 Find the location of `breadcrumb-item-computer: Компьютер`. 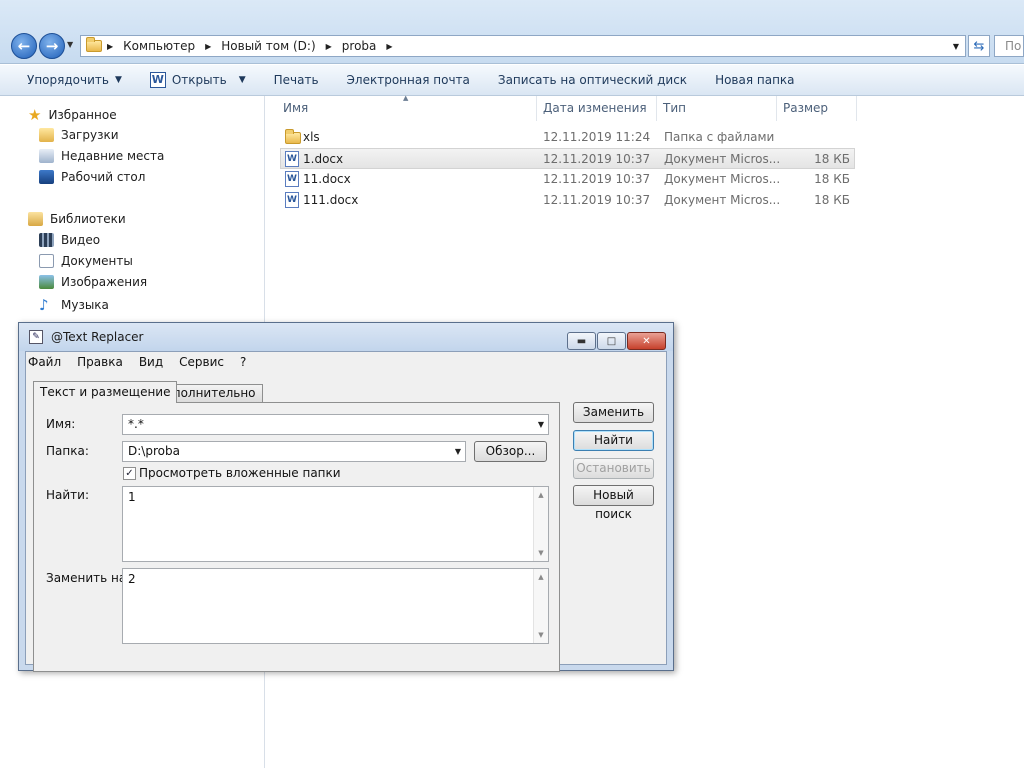

breadcrumb-item-computer: Компьютер is located at coordinates (159, 46).